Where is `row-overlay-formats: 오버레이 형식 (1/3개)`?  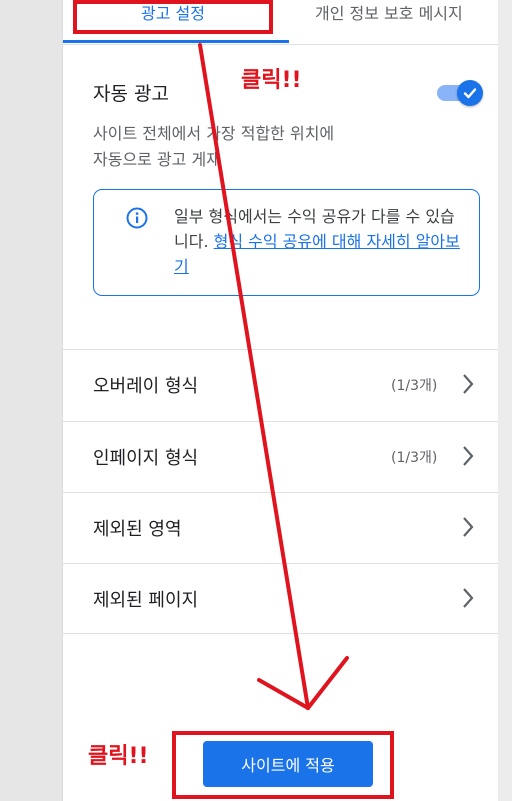
row-overlay-formats: 오버레이 형식 (1/3개) is located at coordinates (280, 385).